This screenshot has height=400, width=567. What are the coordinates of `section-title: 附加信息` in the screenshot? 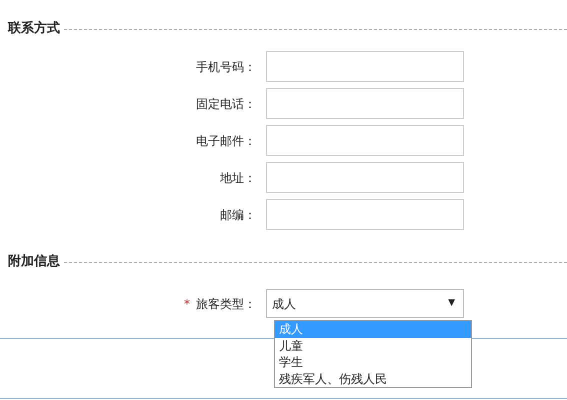 It's located at (34, 262).